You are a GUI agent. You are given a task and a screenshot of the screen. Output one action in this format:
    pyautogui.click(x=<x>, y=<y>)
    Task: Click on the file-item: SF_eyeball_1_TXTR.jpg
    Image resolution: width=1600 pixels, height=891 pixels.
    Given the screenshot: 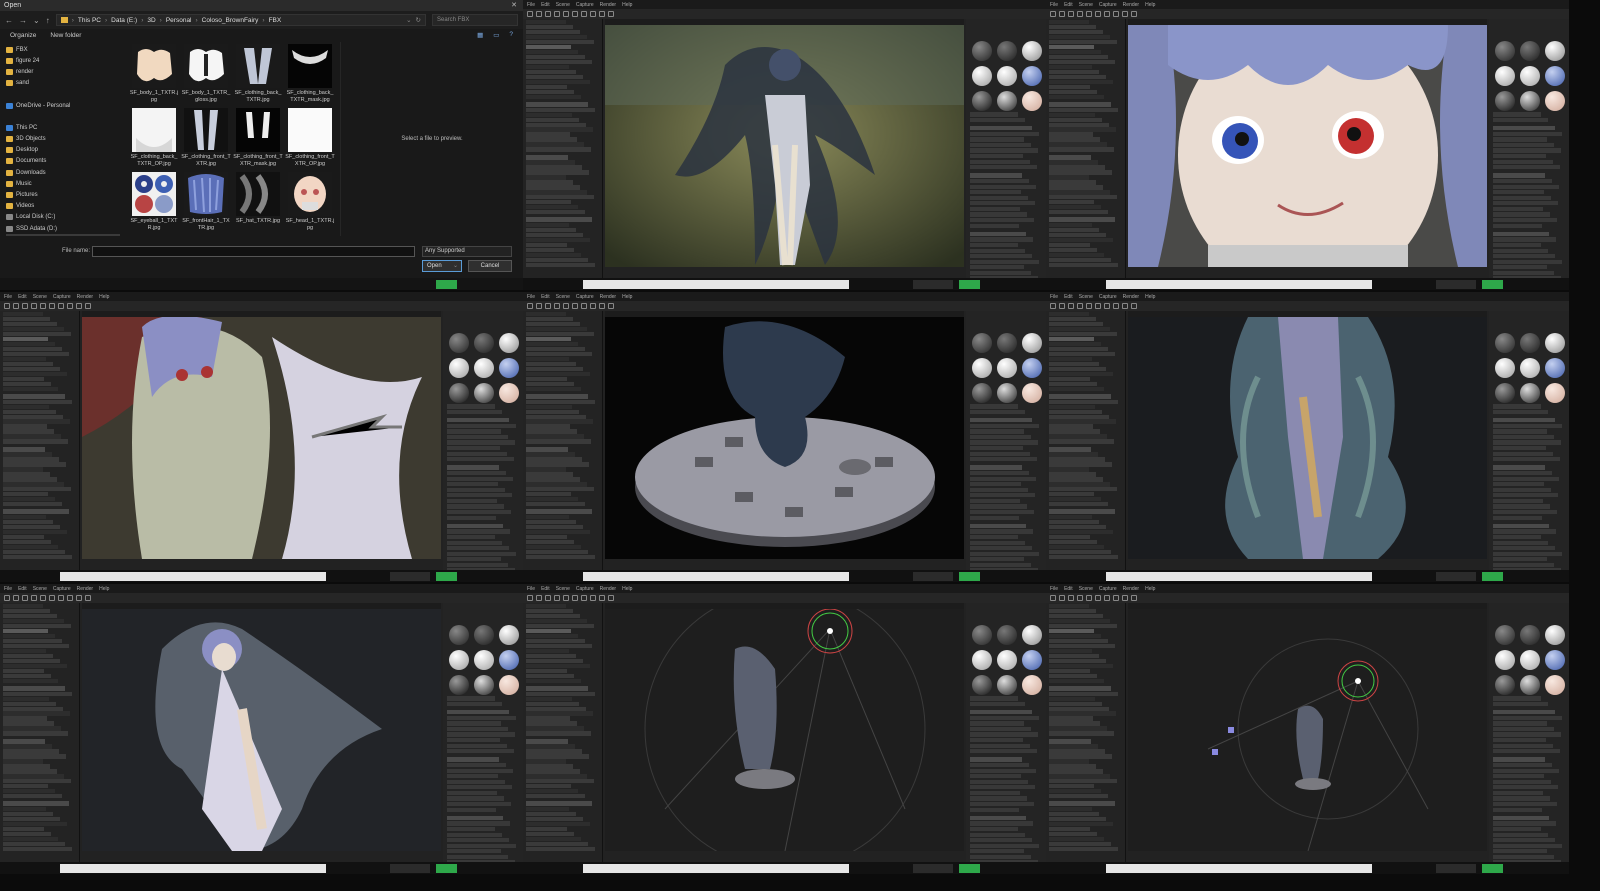 What is the action you would take?
    pyautogui.click(x=154, y=204)
    